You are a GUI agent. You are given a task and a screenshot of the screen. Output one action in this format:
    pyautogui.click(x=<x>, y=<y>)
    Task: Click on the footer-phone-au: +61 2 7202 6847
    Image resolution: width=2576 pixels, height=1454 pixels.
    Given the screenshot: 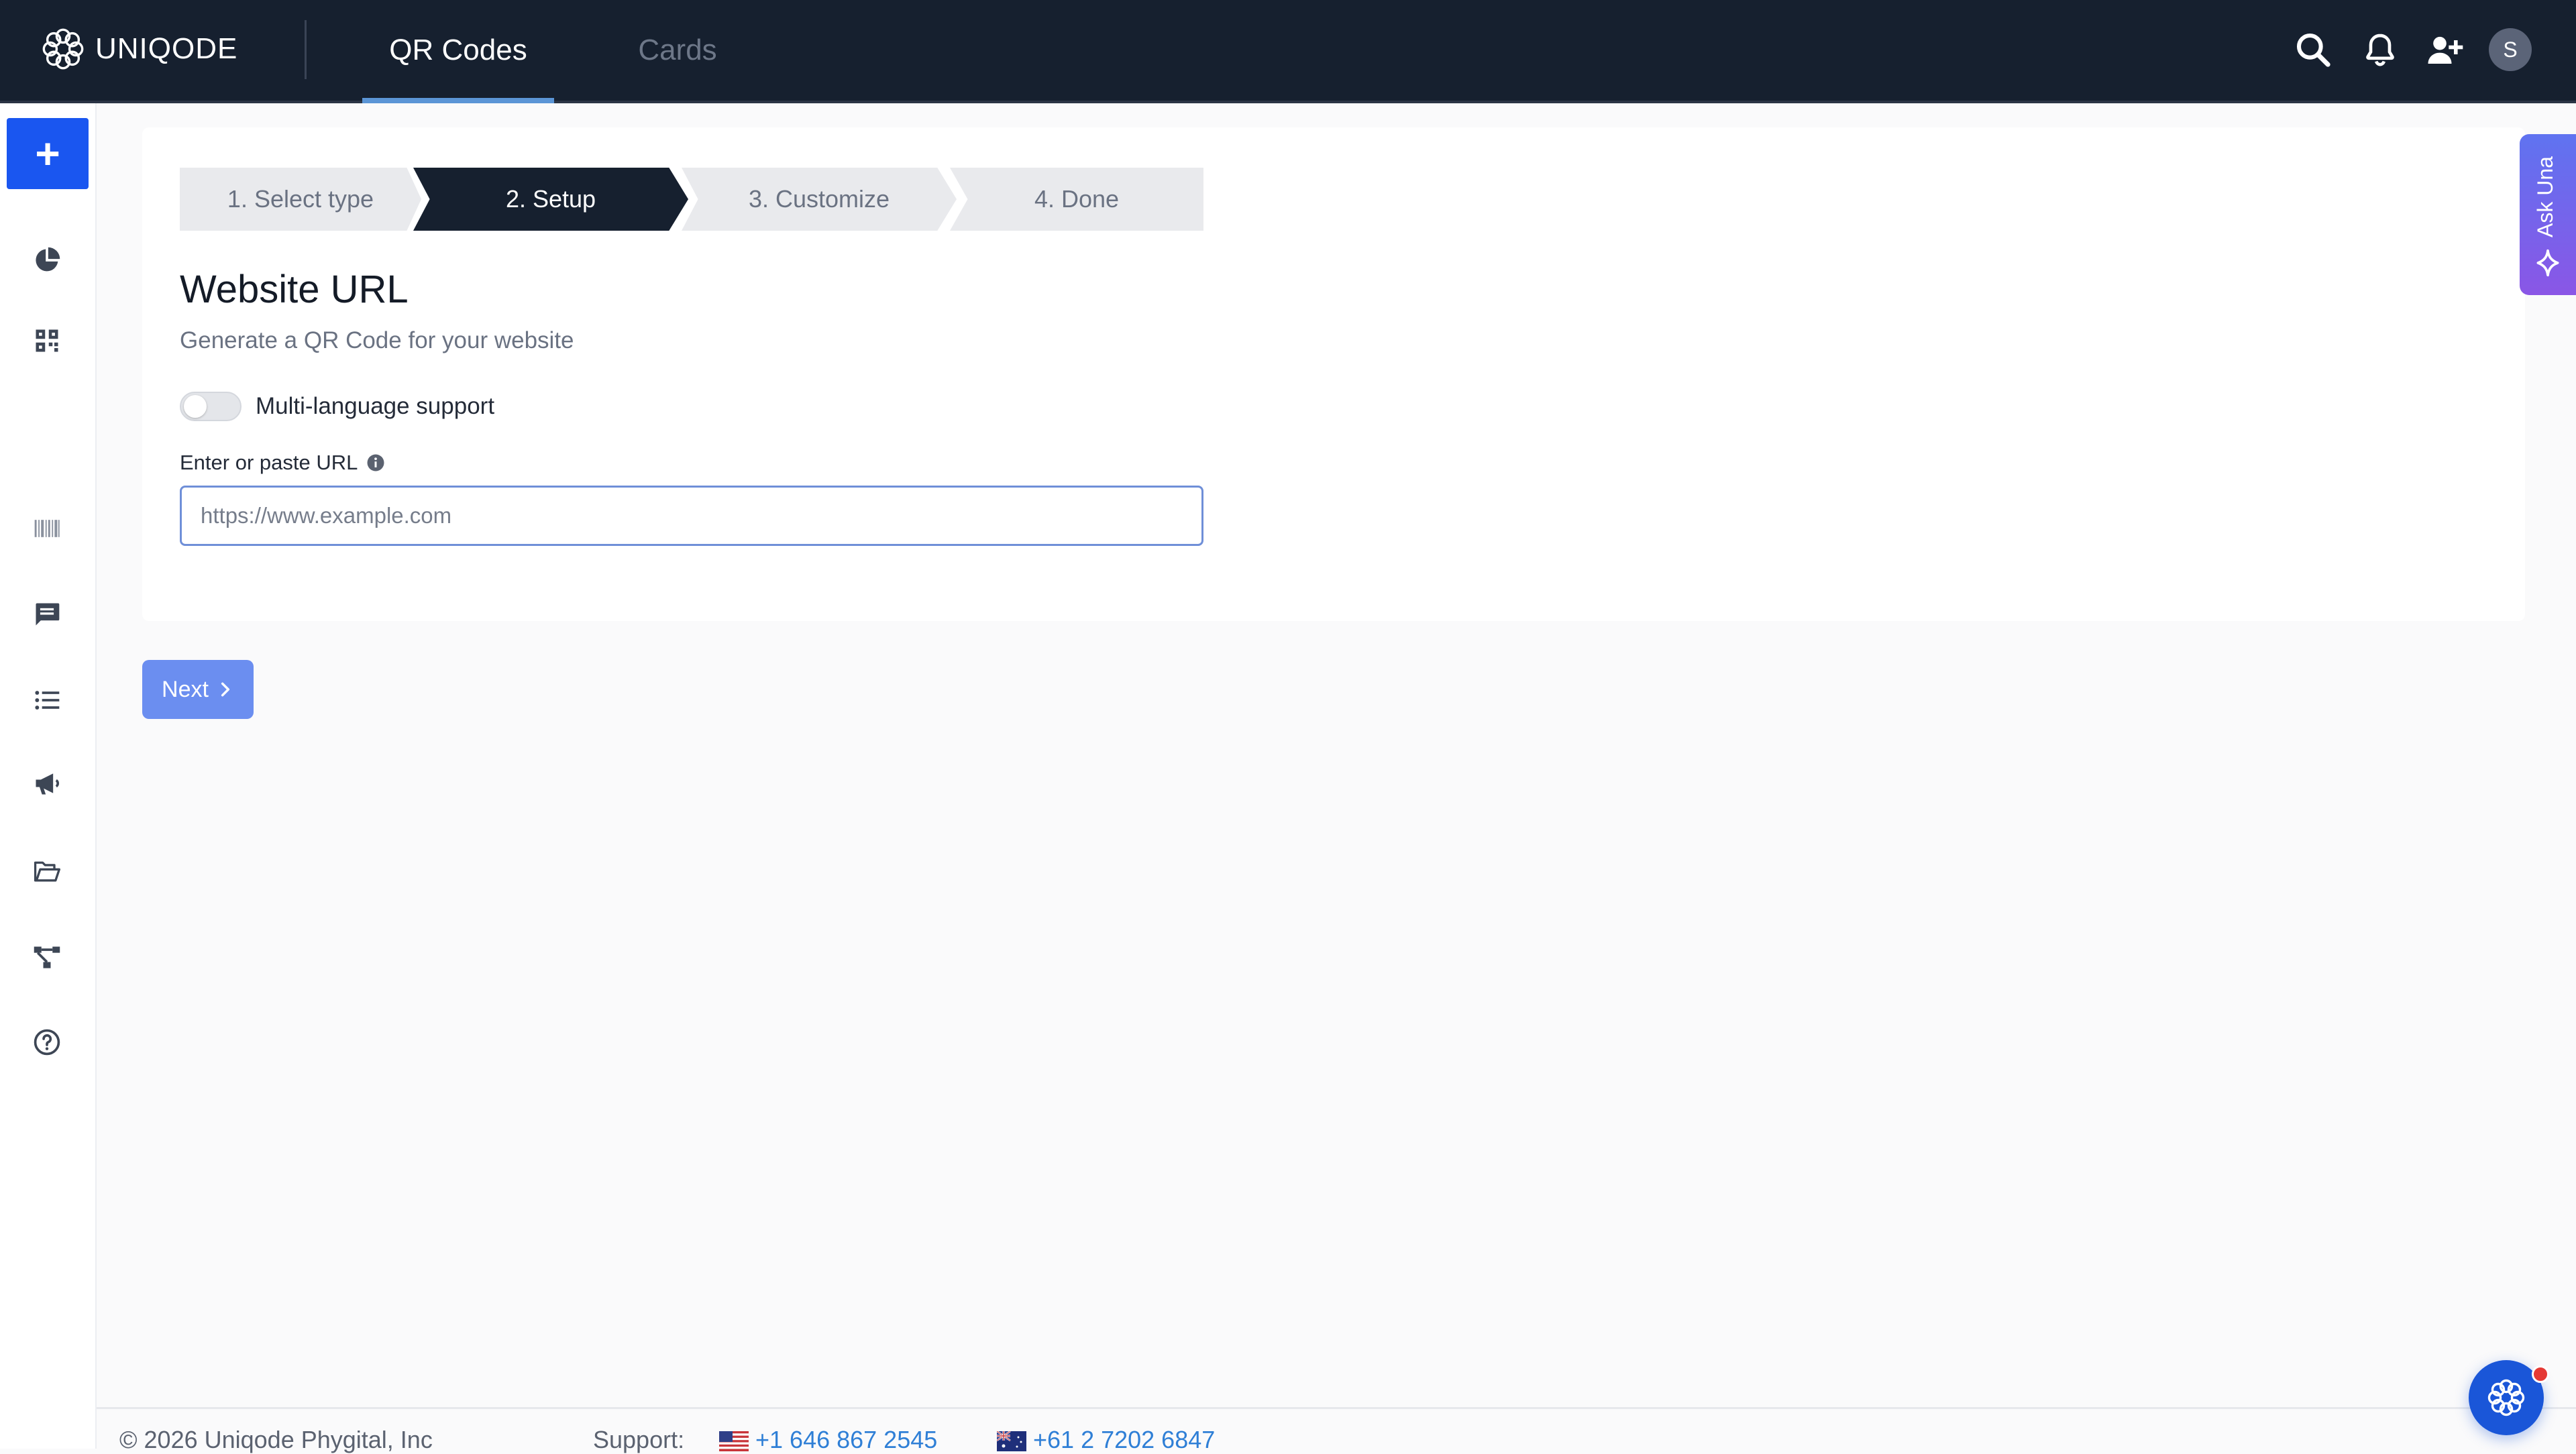 What is the action you would take?
    pyautogui.click(x=1106, y=1440)
    